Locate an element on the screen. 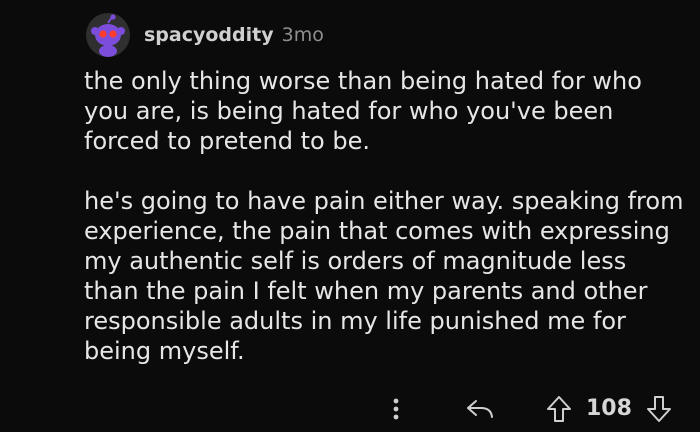 The height and width of the screenshot is (432, 700). comment-actions: 108 is located at coordinates (350, 410).